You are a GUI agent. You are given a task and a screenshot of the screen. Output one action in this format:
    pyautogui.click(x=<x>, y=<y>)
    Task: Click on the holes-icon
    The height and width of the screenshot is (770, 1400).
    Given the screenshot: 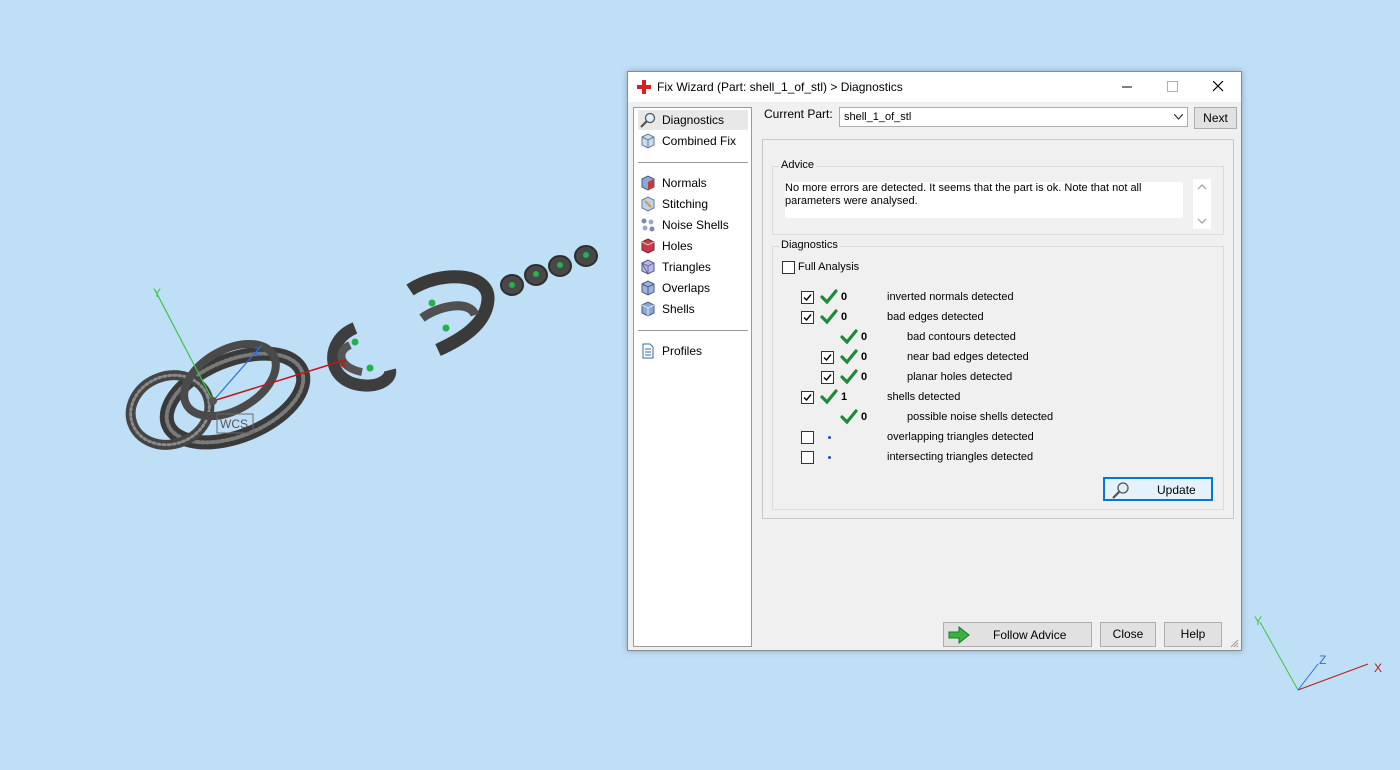 What is the action you would take?
    pyautogui.click(x=648, y=246)
    